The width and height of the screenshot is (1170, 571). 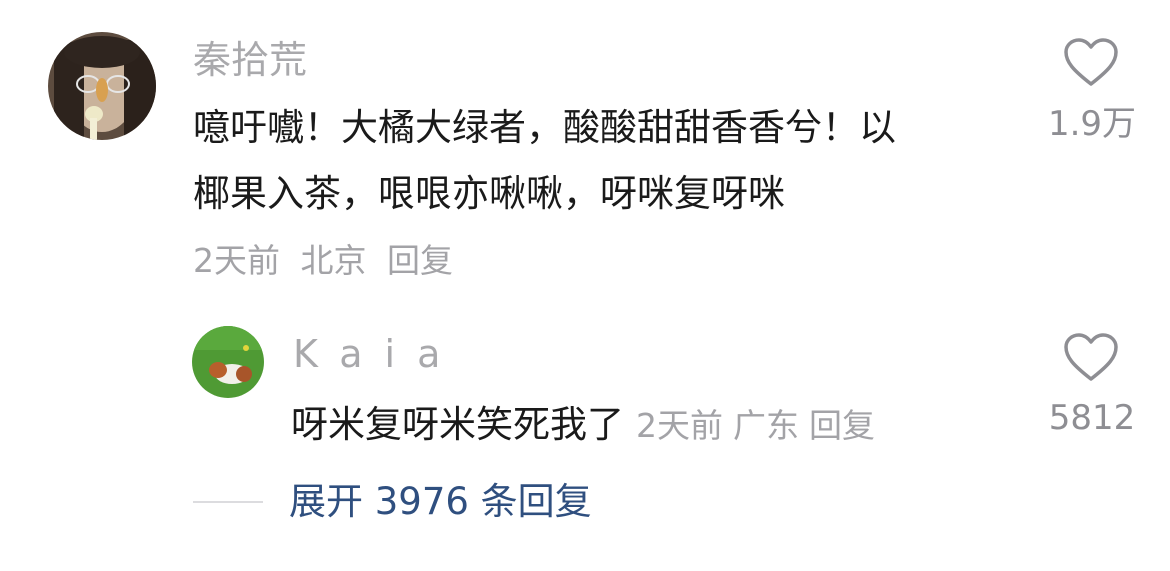 I want to click on comment-time: 2天前, so click(x=236, y=260).